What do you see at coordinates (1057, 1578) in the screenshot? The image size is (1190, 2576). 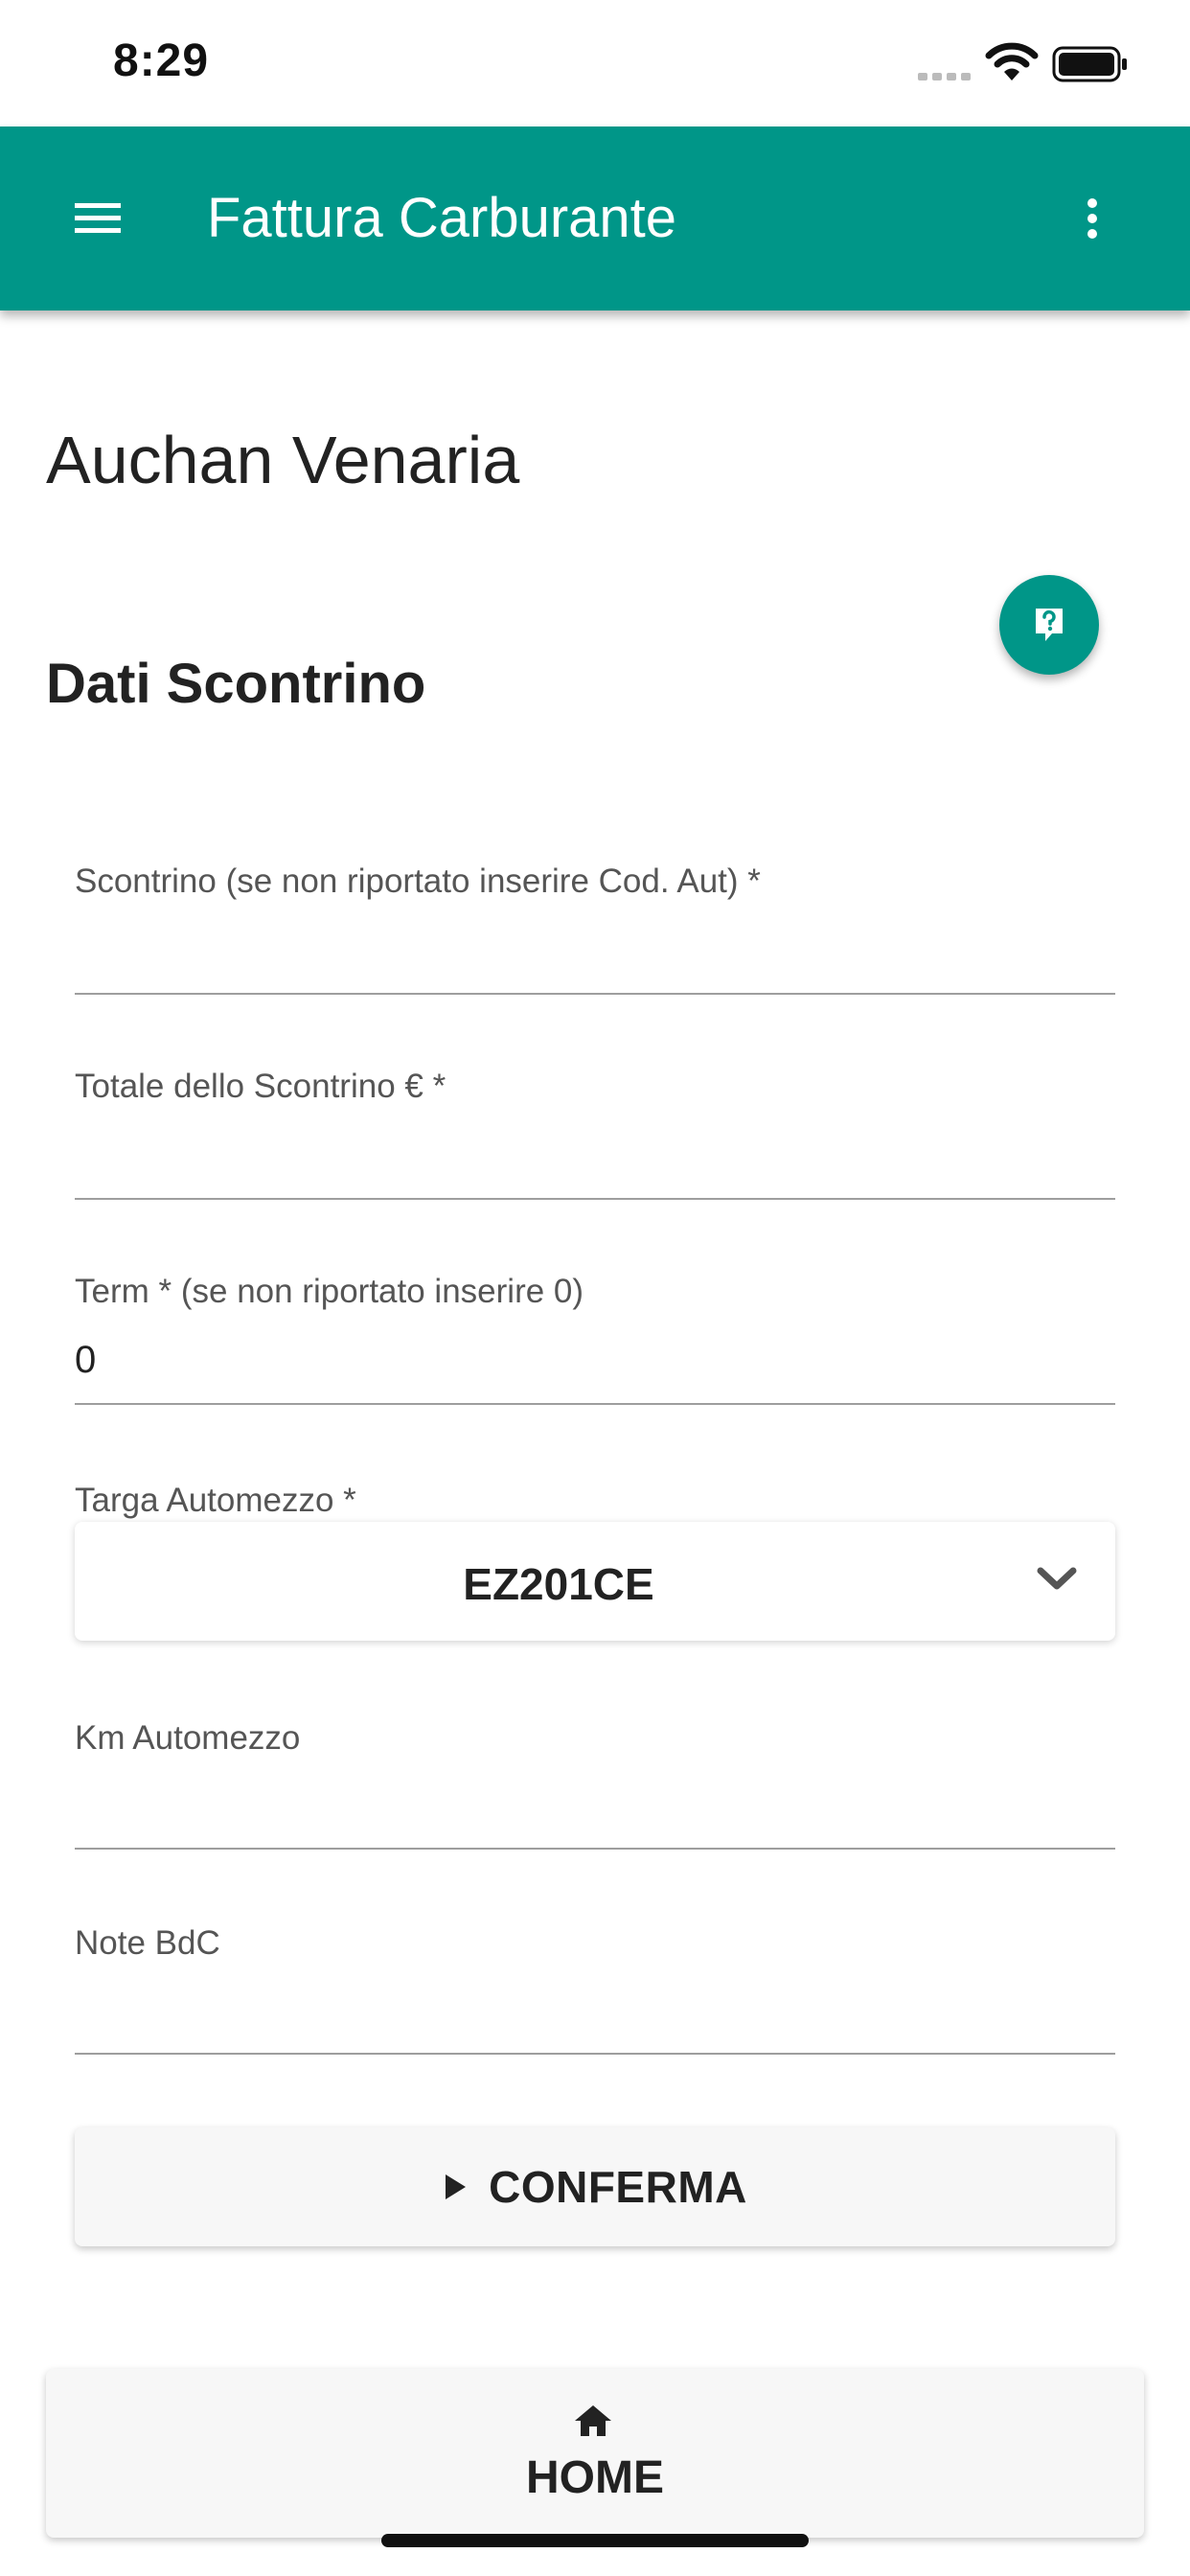 I see `chevron-down-icon` at bounding box center [1057, 1578].